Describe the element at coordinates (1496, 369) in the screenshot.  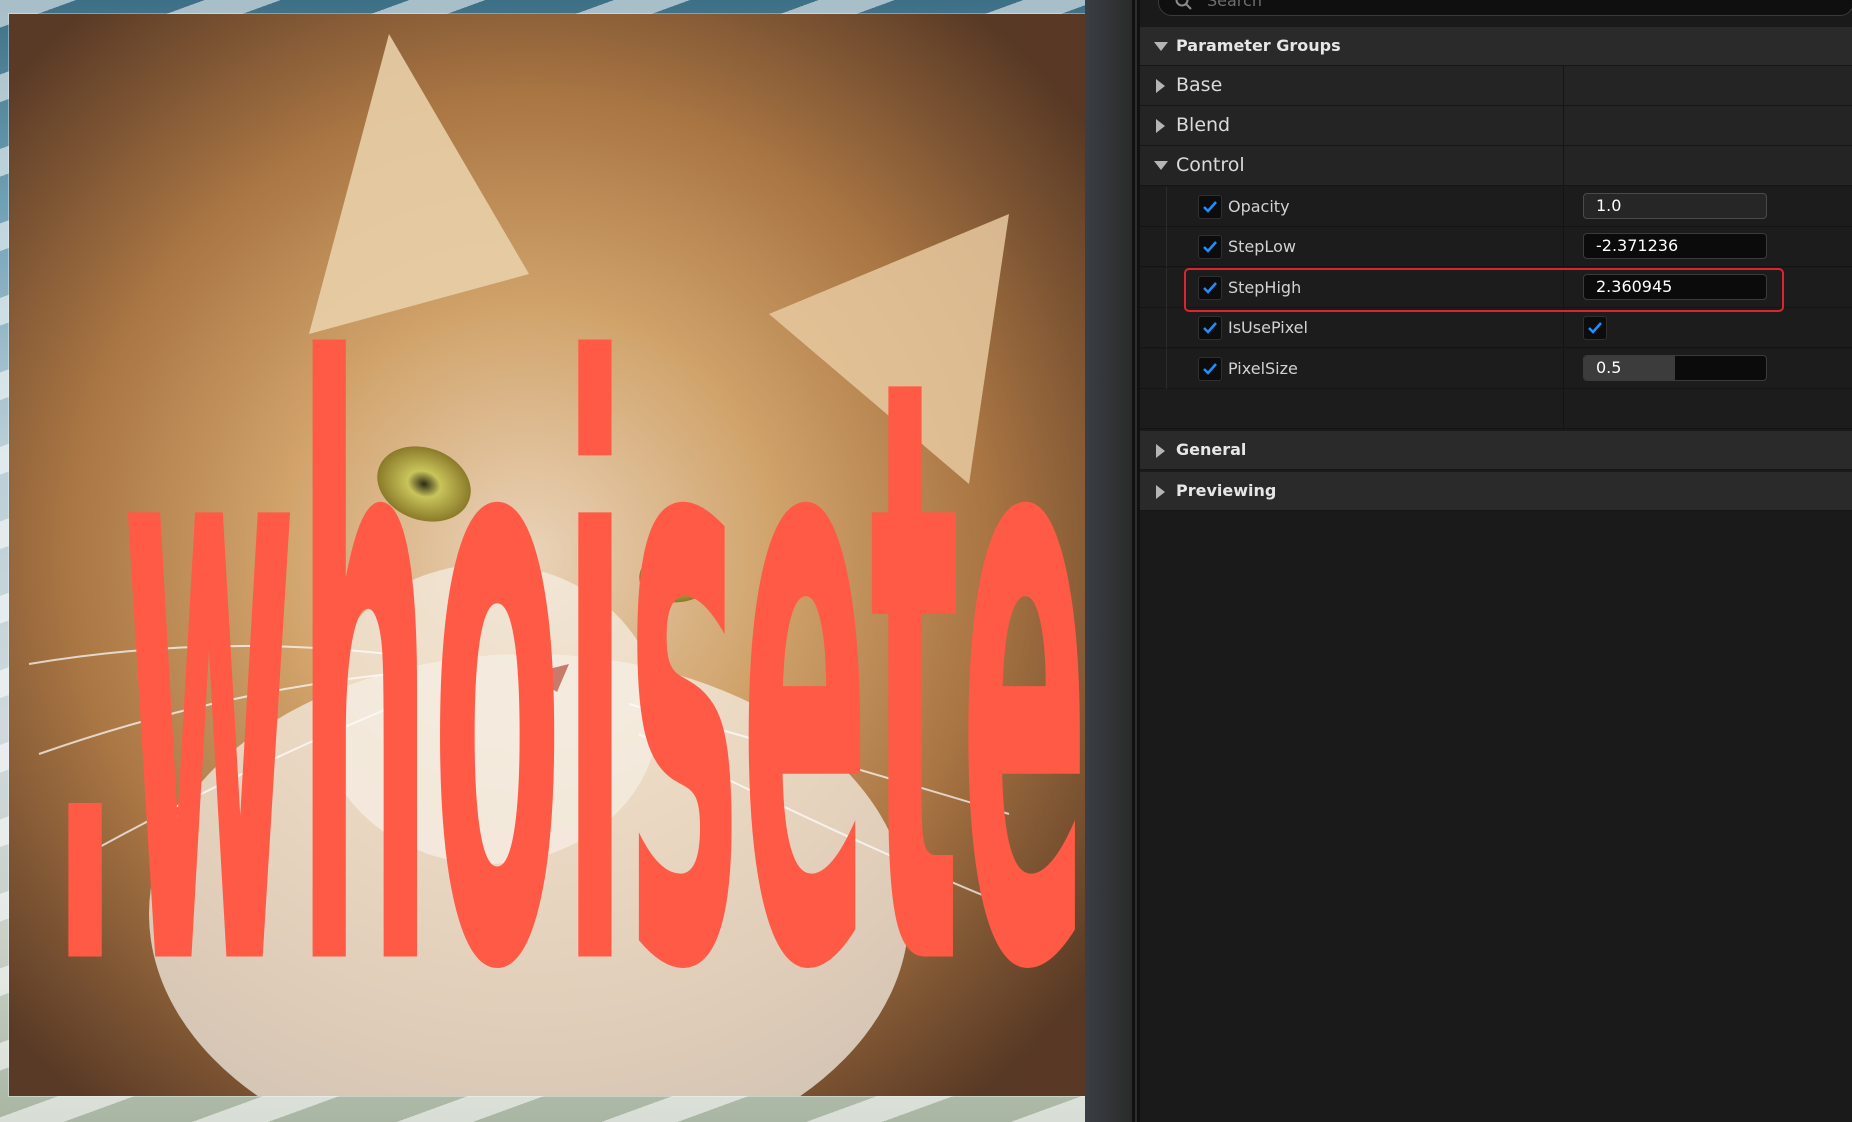
I see `property-row-pixelsize: PixelSize 0.5` at that location.